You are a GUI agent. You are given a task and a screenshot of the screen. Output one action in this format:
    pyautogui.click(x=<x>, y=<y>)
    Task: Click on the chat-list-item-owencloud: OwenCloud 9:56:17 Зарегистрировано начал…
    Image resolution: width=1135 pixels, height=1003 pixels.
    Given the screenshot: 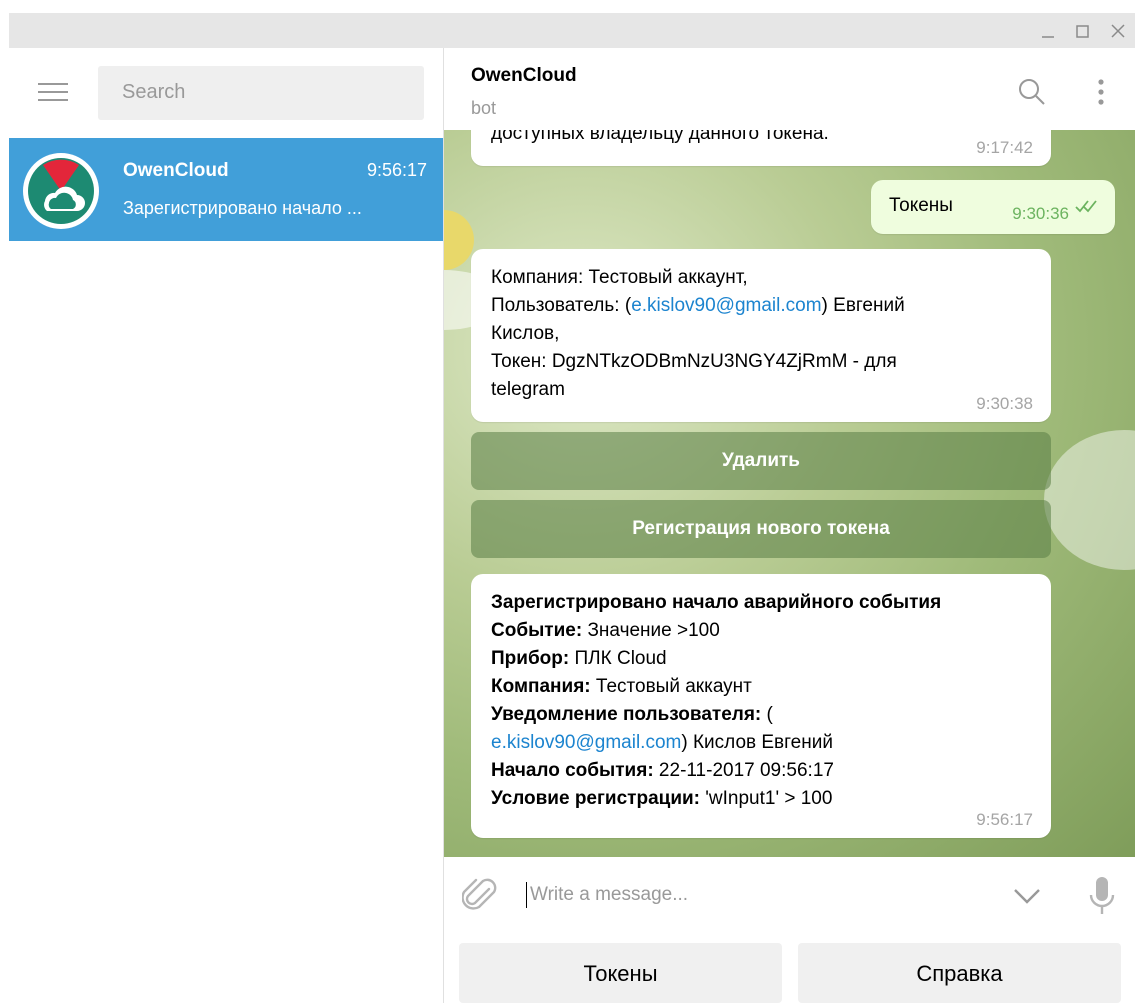 What is the action you would take?
    pyautogui.click(x=226, y=189)
    